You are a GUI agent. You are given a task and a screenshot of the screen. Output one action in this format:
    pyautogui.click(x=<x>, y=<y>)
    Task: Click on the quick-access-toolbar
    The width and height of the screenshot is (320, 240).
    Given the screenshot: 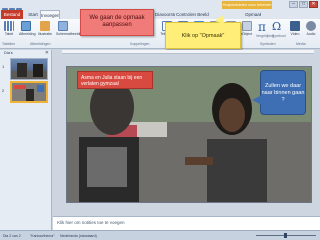 What is the action you would take?
    pyautogui.click(x=14, y=7)
    